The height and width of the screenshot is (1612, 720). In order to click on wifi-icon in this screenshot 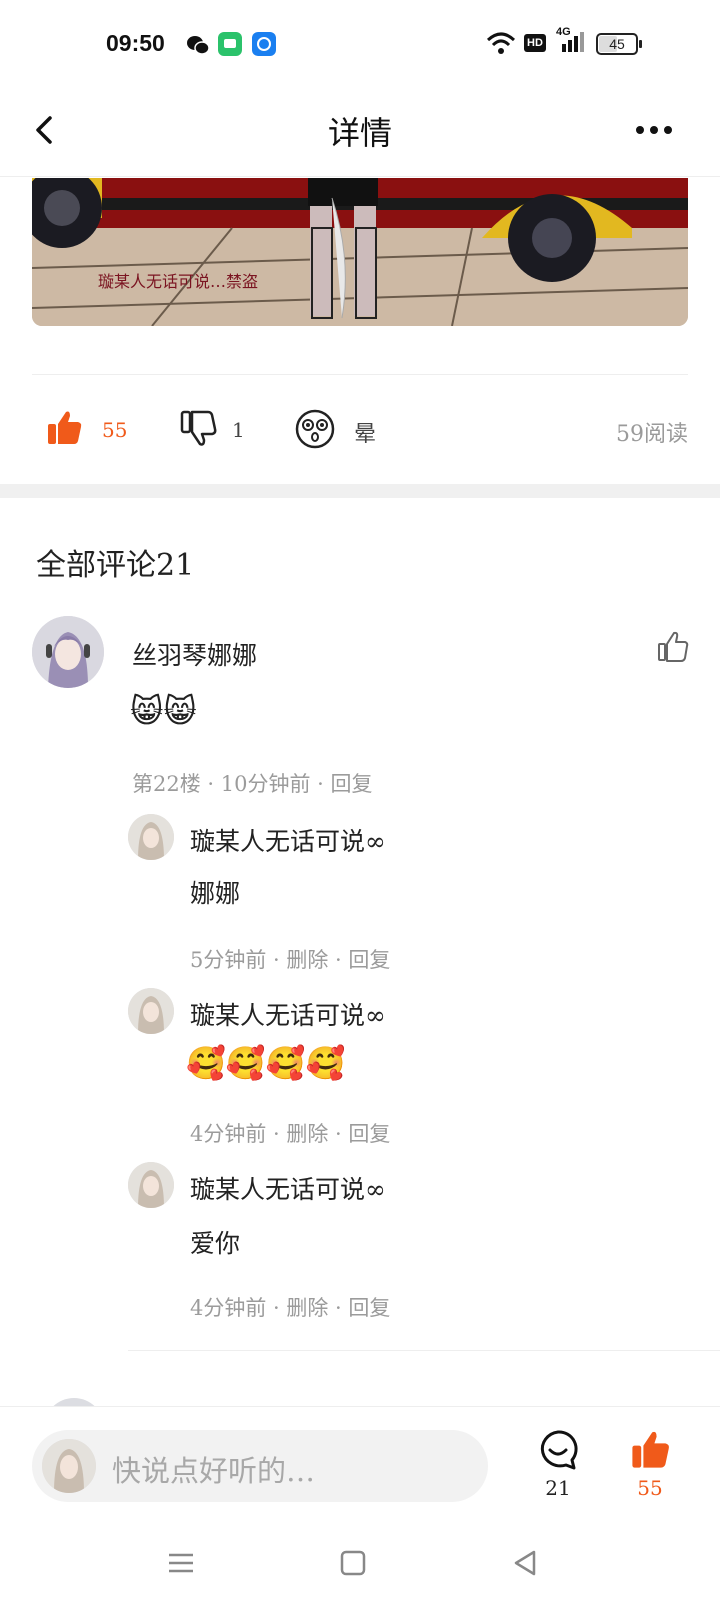, I will do `click(501, 45)`.